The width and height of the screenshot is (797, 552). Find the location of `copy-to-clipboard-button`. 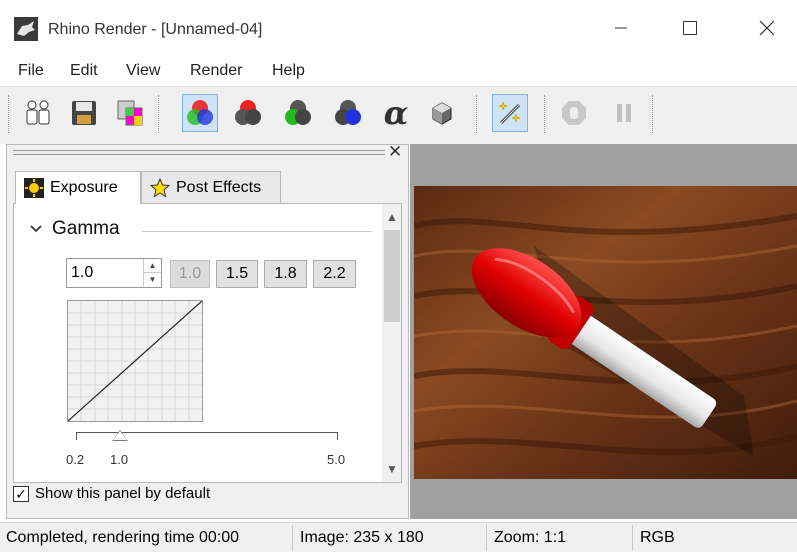

copy-to-clipboard-button is located at coordinates (130, 113).